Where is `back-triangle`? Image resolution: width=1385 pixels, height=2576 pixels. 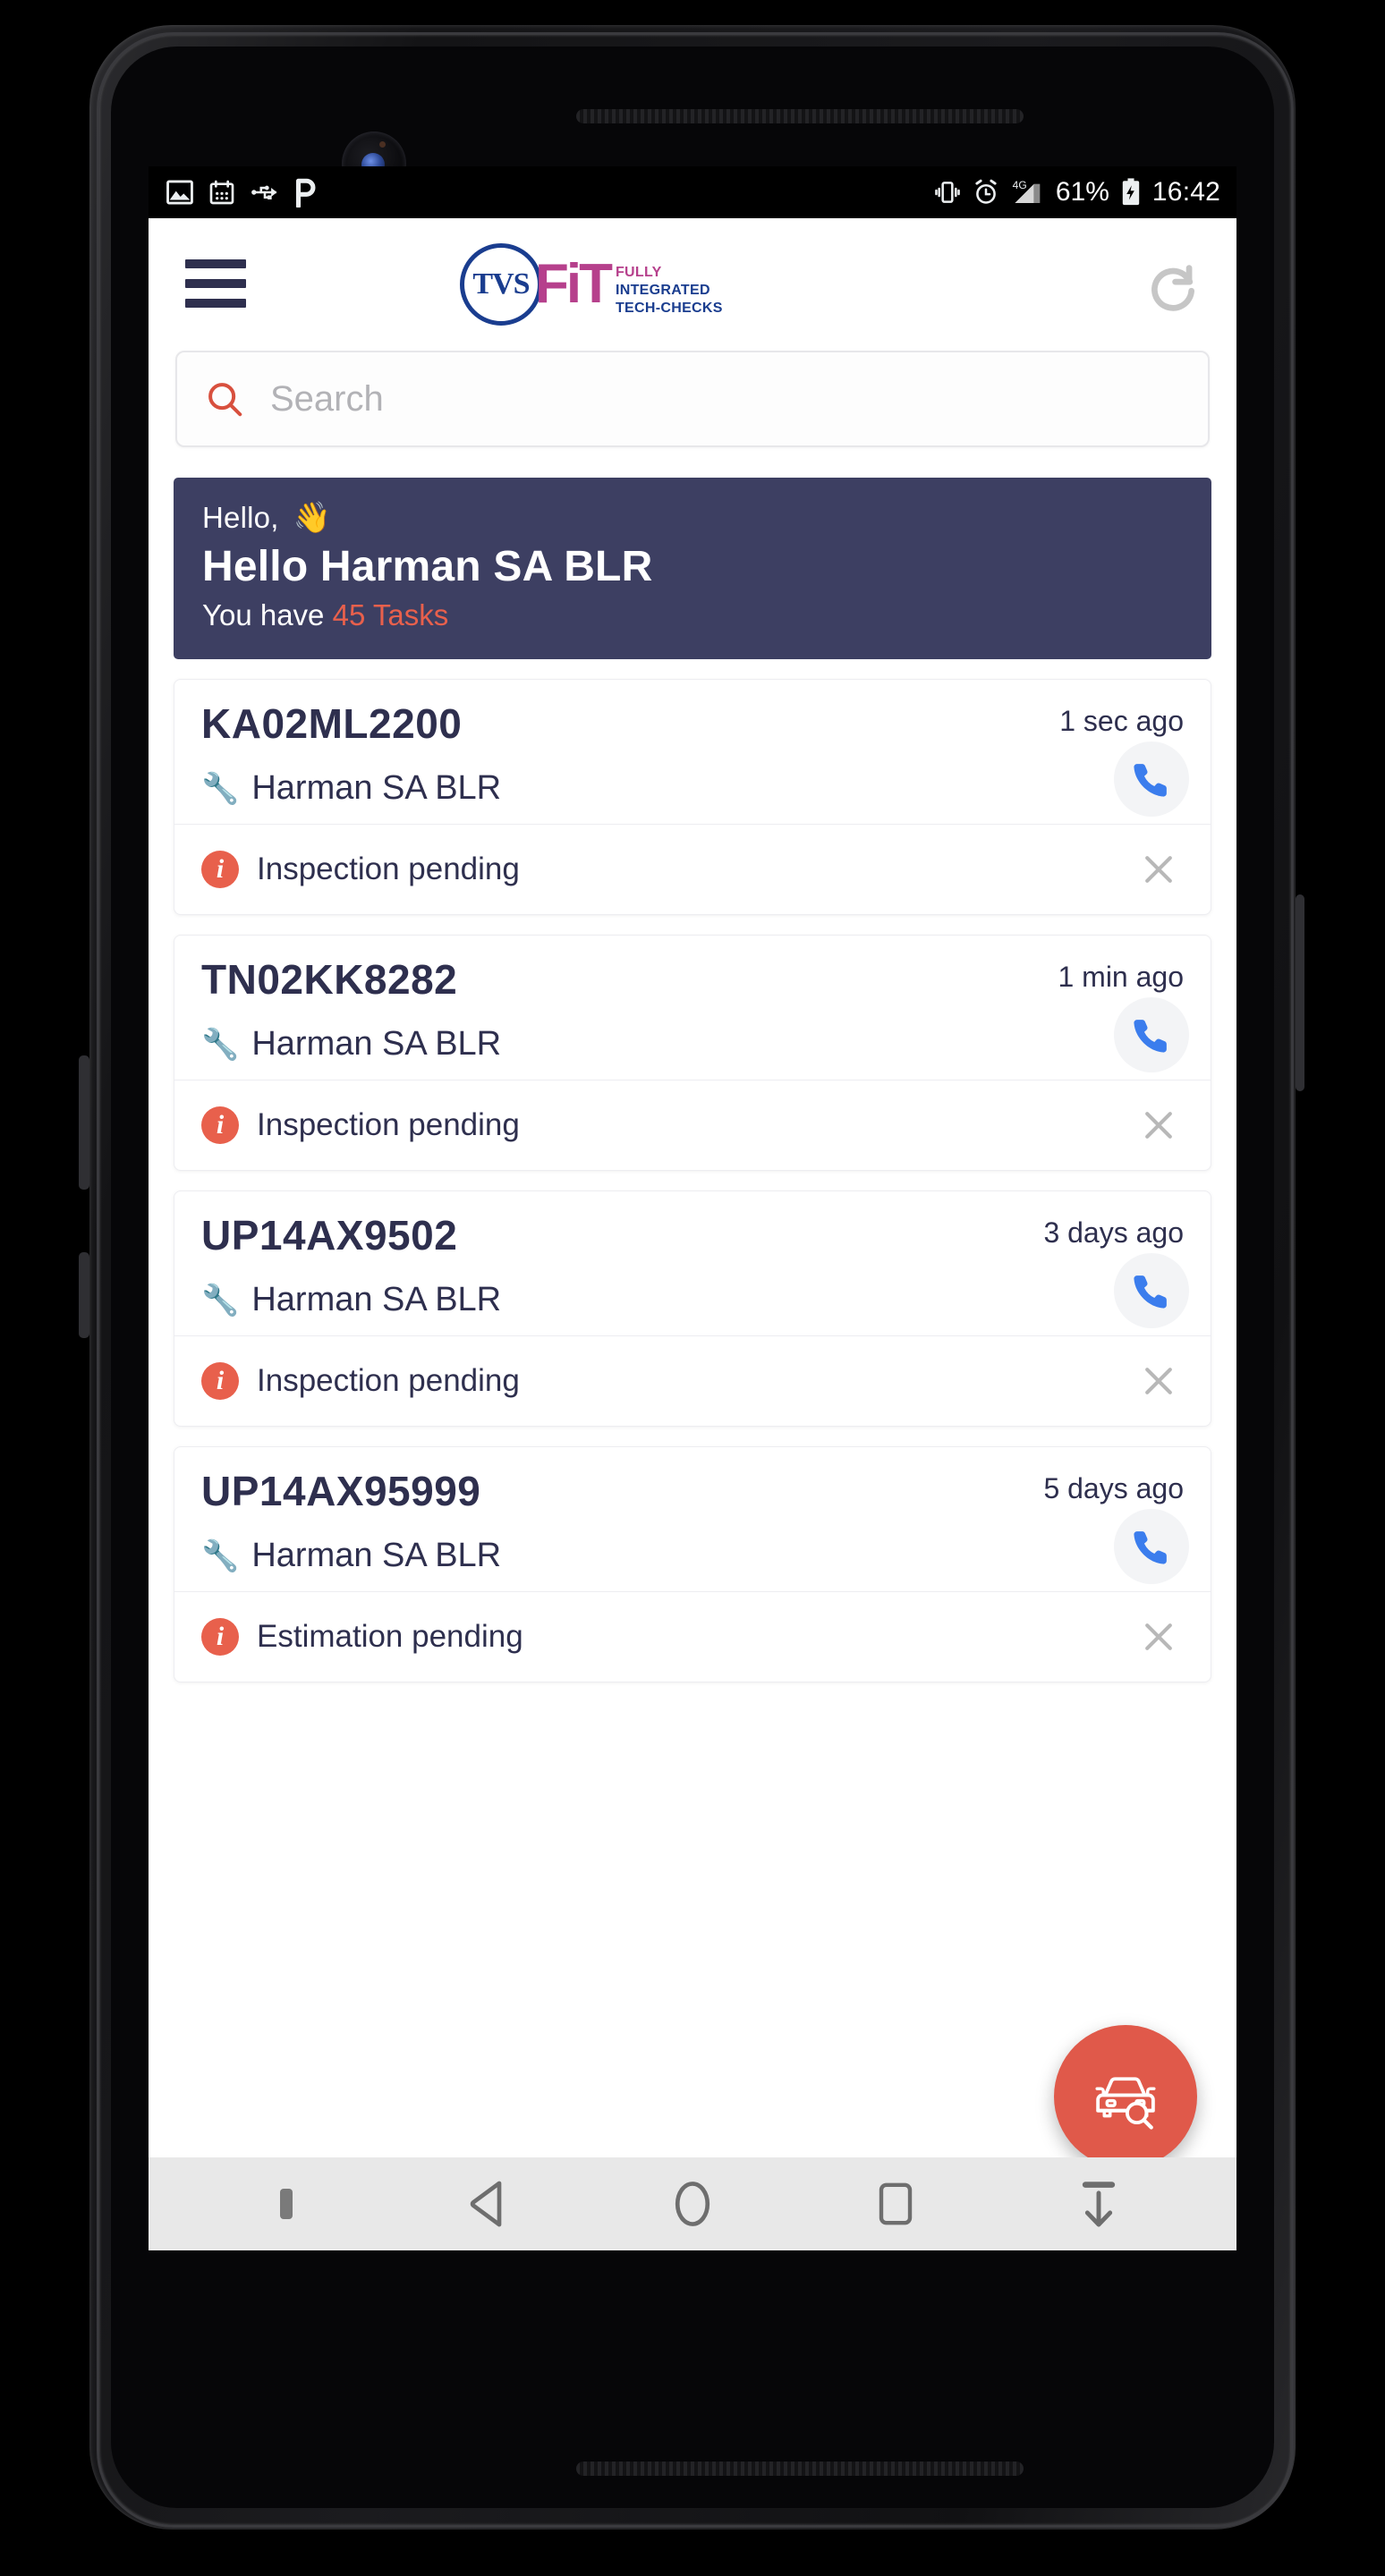 back-triangle is located at coordinates (486, 2204).